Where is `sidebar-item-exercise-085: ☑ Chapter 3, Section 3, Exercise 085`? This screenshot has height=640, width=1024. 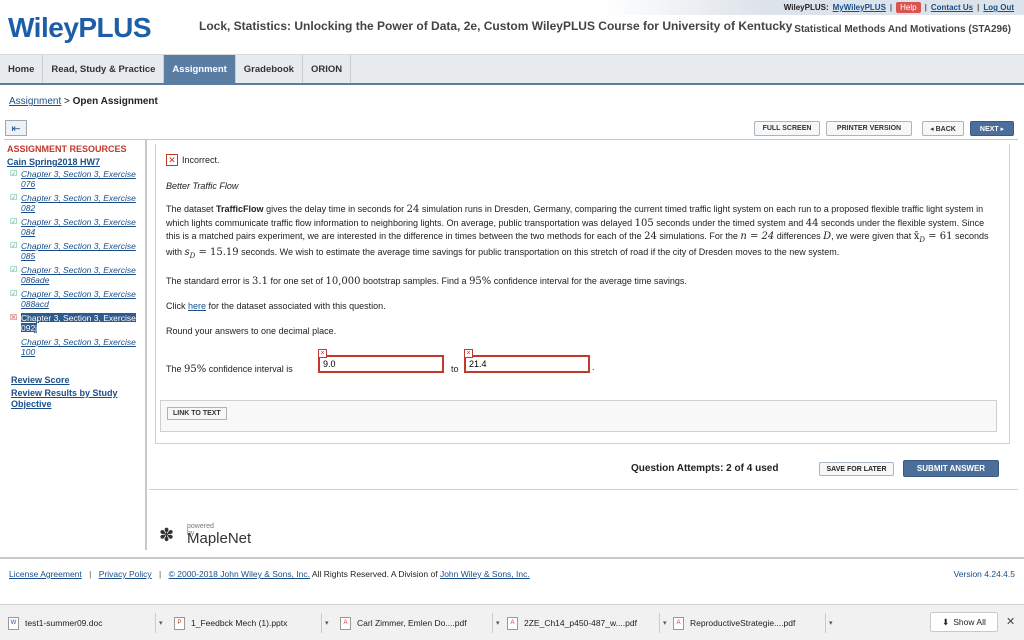 sidebar-item-exercise-085: ☑ Chapter 3, Section 3, Exercise 085 is located at coordinates (74, 251).